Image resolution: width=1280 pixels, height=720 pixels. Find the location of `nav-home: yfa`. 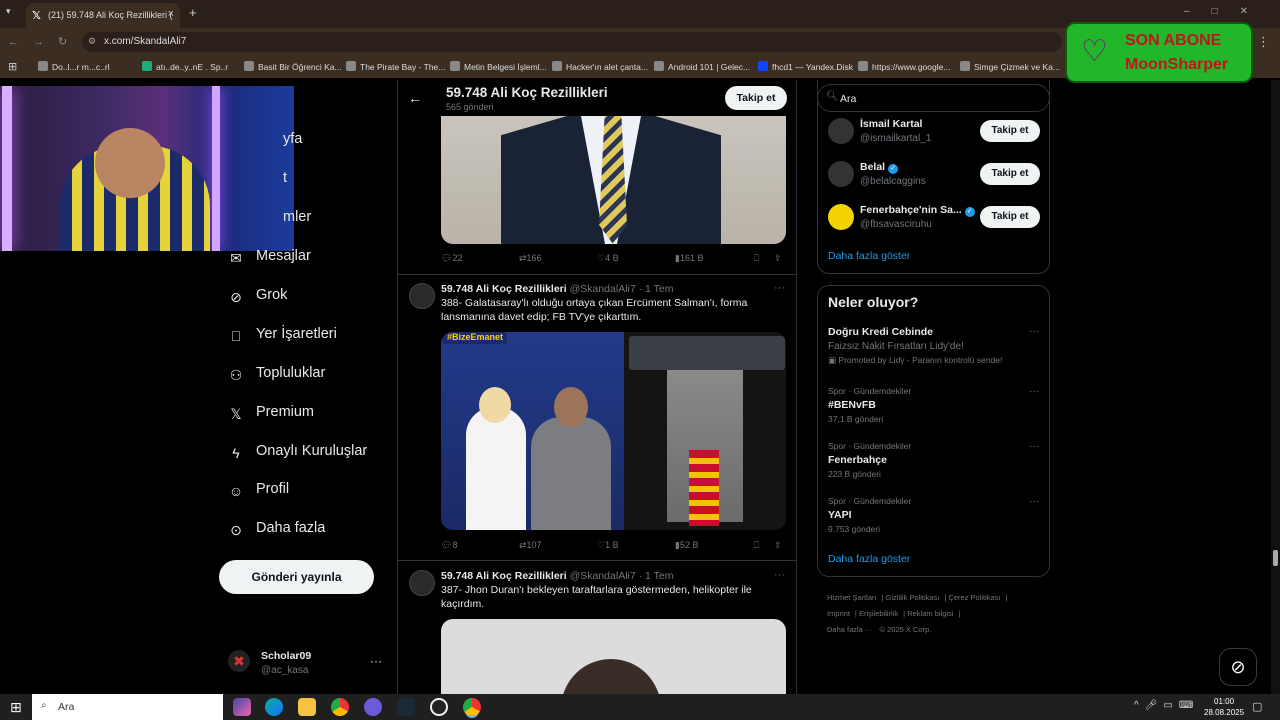

nav-home: yfa is located at coordinates (292, 139).